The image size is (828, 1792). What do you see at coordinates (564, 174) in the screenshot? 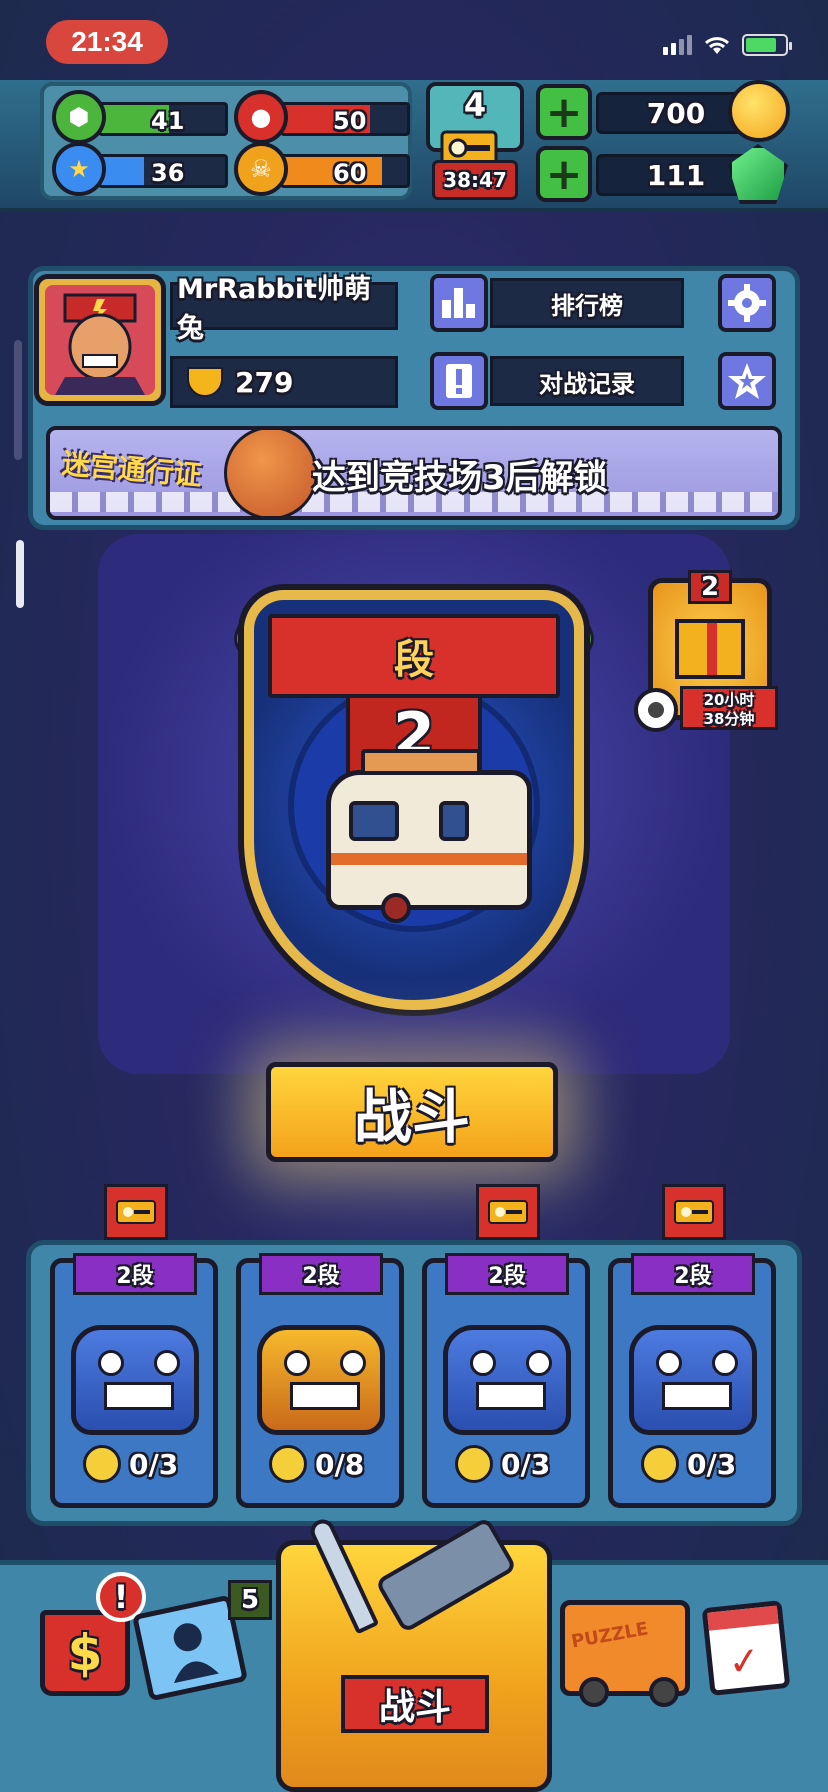
I see `add-gems-button: +` at bounding box center [564, 174].